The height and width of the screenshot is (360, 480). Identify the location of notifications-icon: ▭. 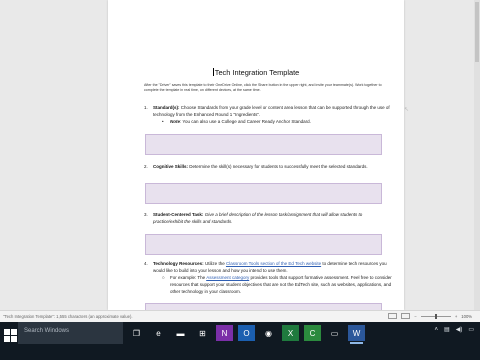
(471, 329).